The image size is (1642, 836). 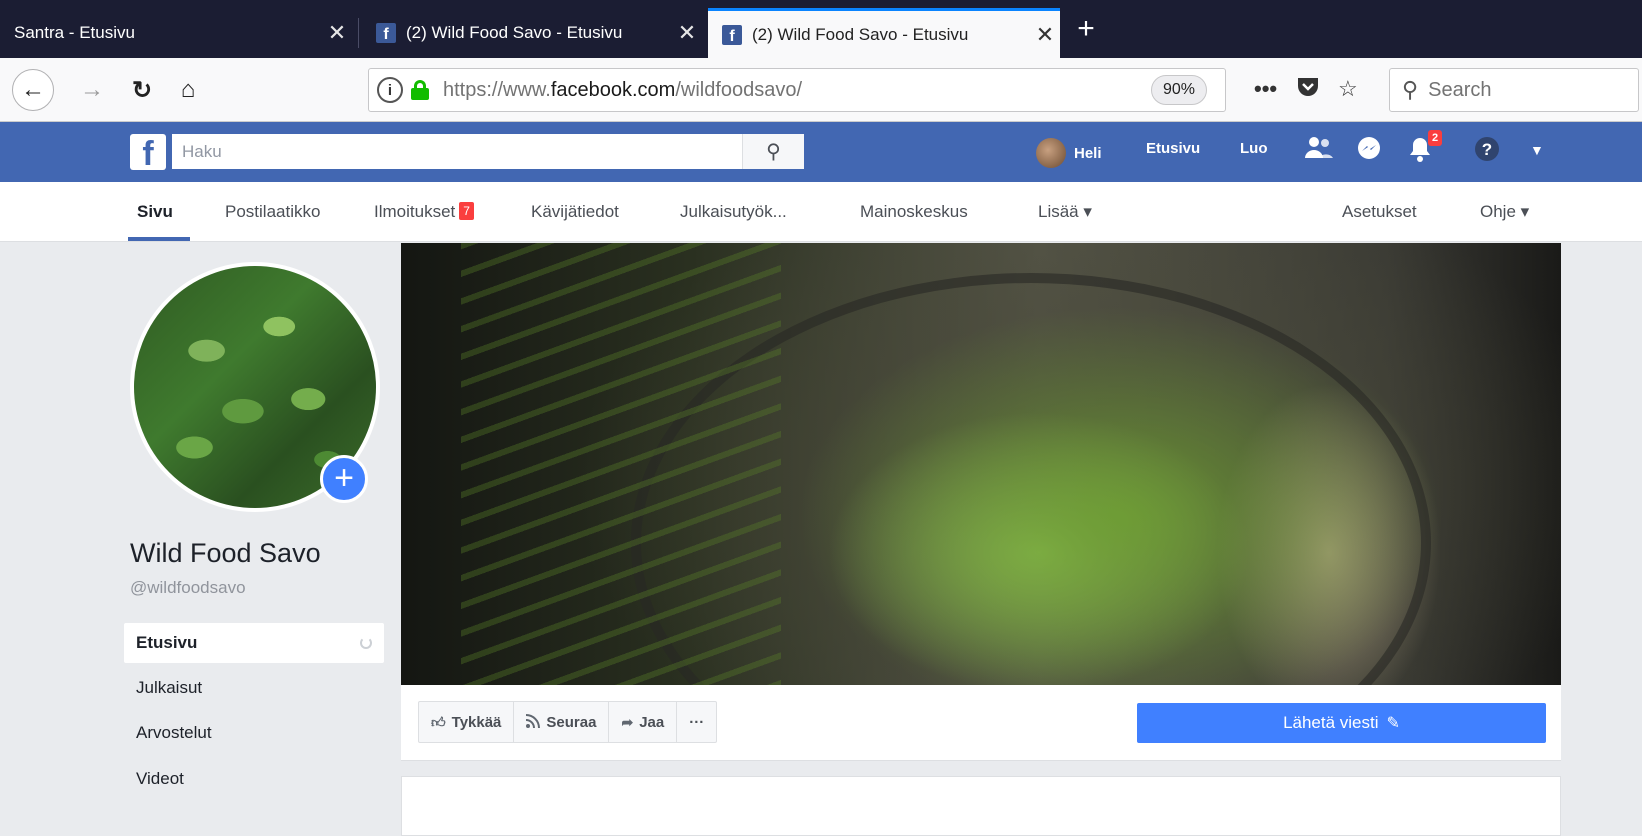 What do you see at coordinates (981, 723) in the screenshot?
I see `page-action-bar: 👍︎ Tykkää Seuraa ➦ Jaa ··· Lähetä viesti ✎` at bounding box center [981, 723].